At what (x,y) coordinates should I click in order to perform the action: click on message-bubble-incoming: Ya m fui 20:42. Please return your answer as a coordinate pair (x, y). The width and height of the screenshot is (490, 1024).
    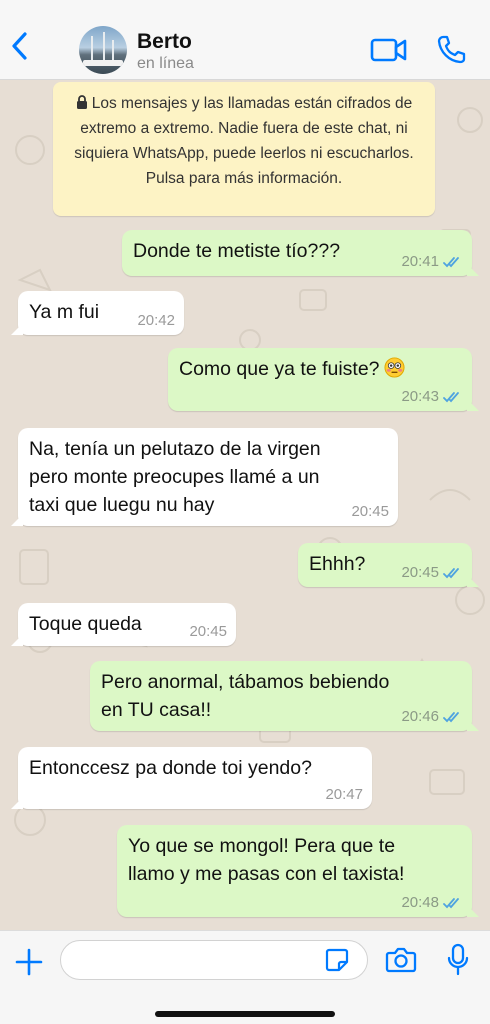
    Looking at the image, I should click on (97, 313).